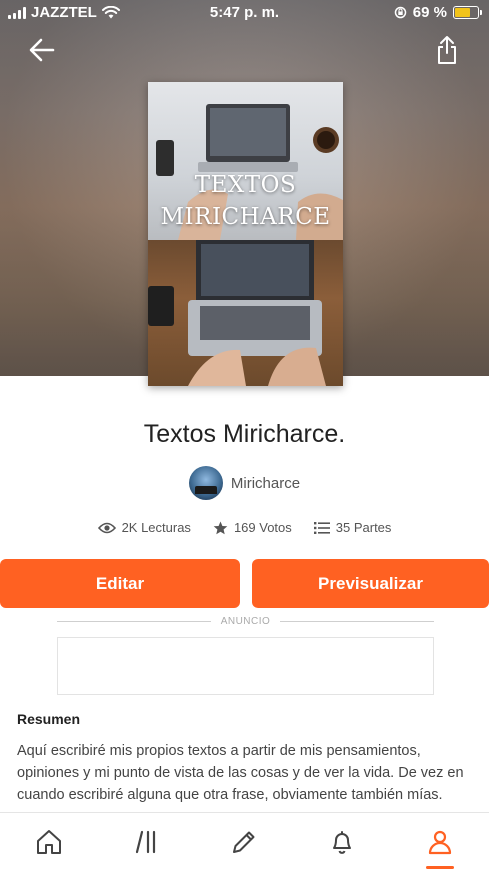 This screenshot has width=489, height=870. Describe the element at coordinates (262, 527) in the screenshot. I see `votes-count: 169 Votos` at that location.